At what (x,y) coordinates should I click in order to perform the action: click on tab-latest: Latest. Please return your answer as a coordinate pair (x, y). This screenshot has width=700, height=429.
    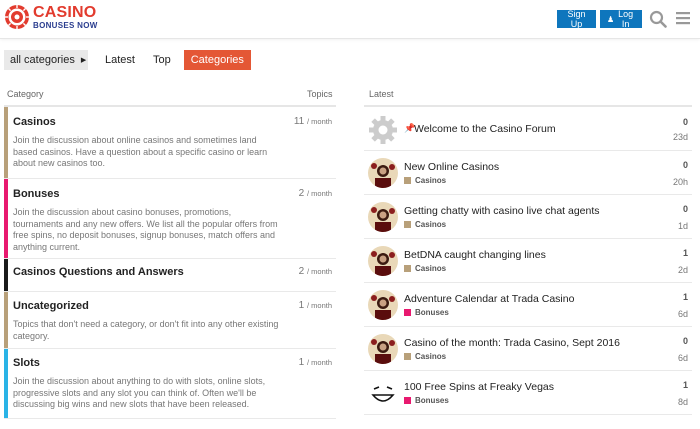
    Looking at the image, I should click on (120, 60).